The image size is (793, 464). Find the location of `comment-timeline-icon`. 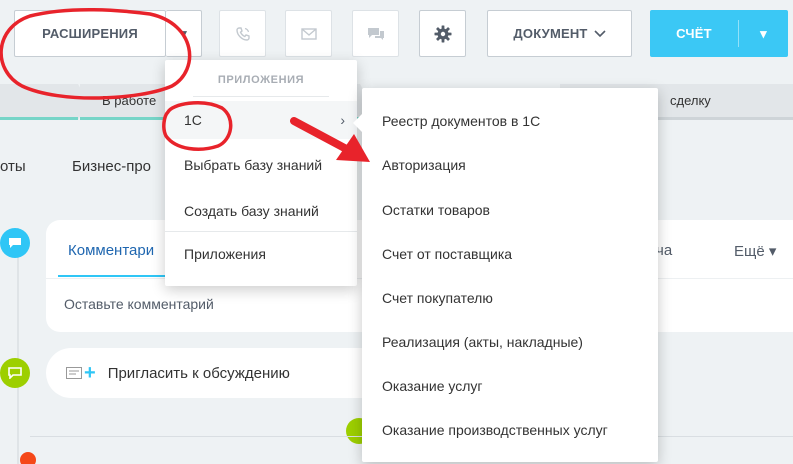

comment-timeline-icon is located at coordinates (15, 243).